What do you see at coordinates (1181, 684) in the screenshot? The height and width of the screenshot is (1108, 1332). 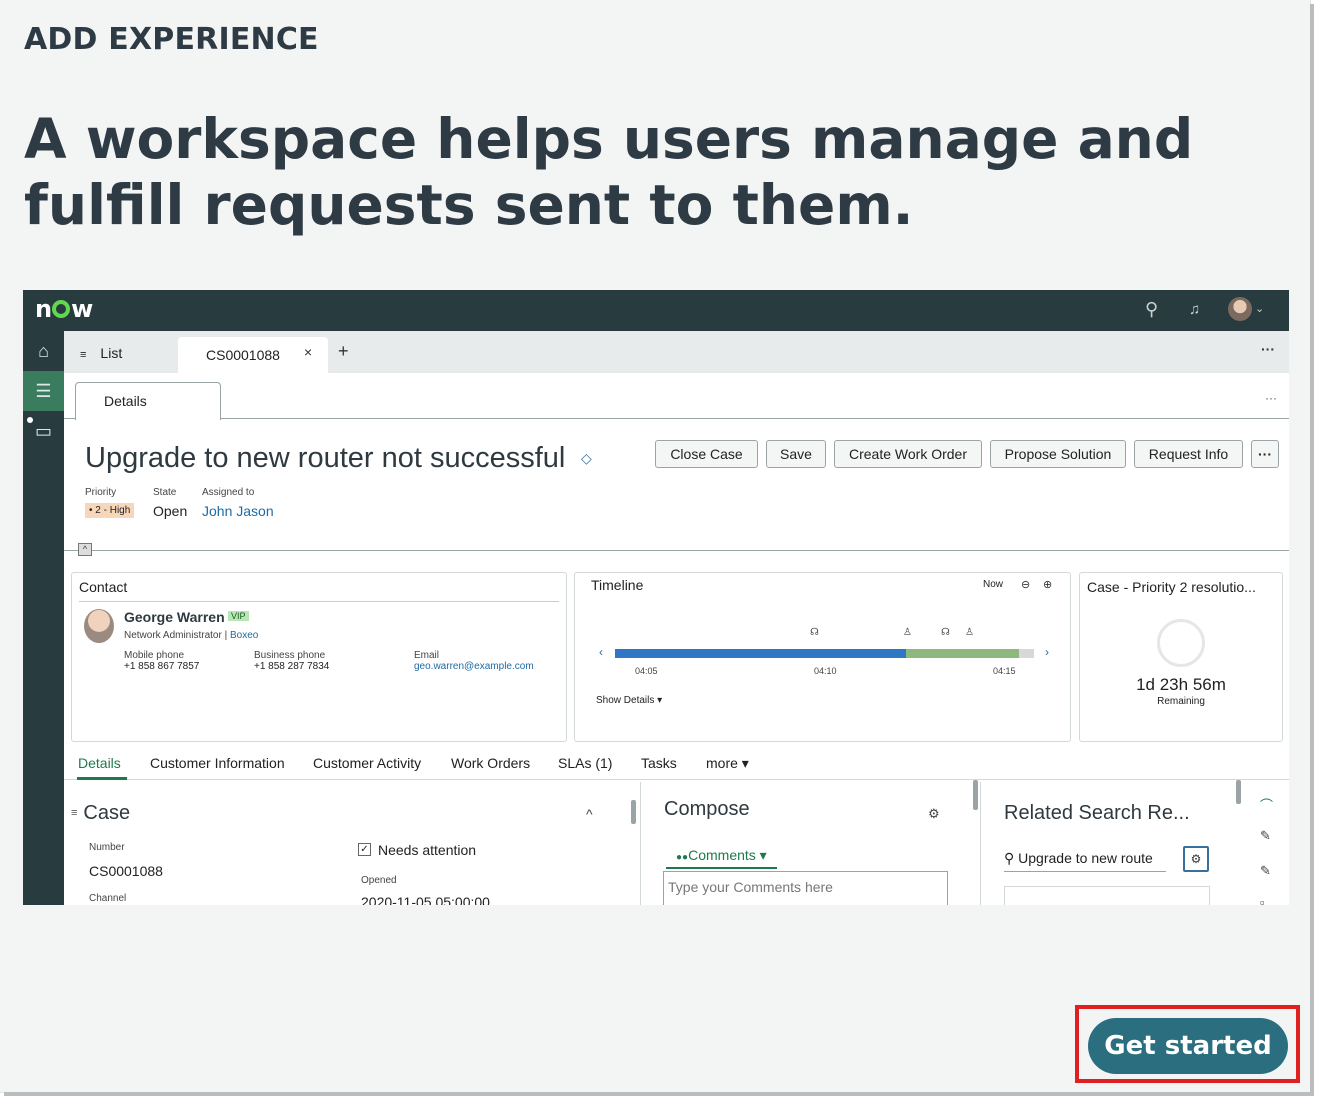 I see `sla-remaining-value: 1d 23h 56m` at bounding box center [1181, 684].